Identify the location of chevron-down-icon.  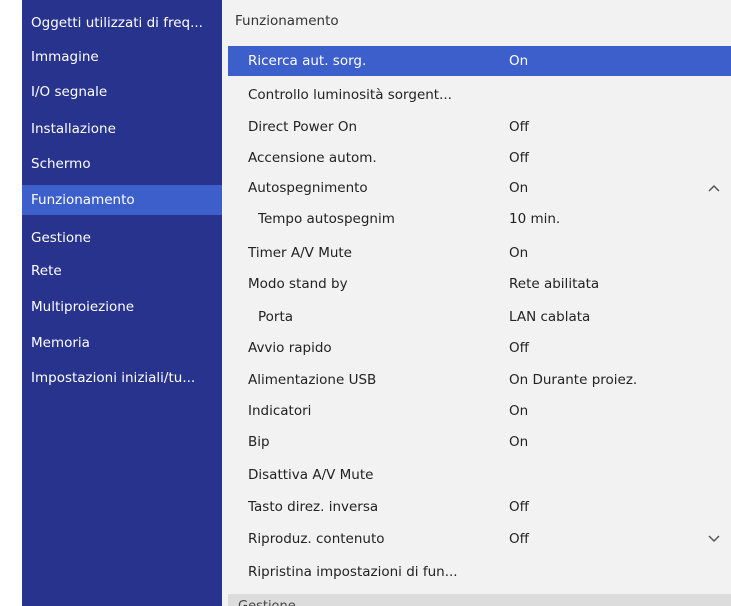
(714, 539).